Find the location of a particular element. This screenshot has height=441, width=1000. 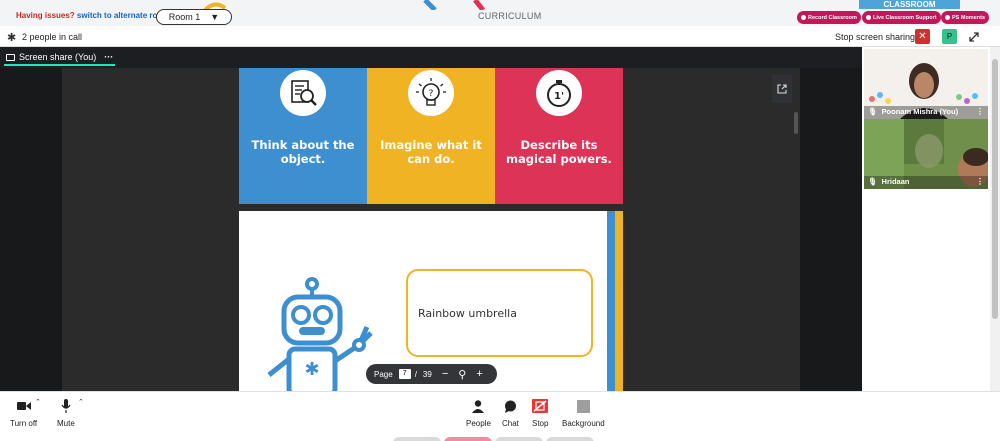

turn-off-camera-button: Turn off is located at coordinates (23, 413).